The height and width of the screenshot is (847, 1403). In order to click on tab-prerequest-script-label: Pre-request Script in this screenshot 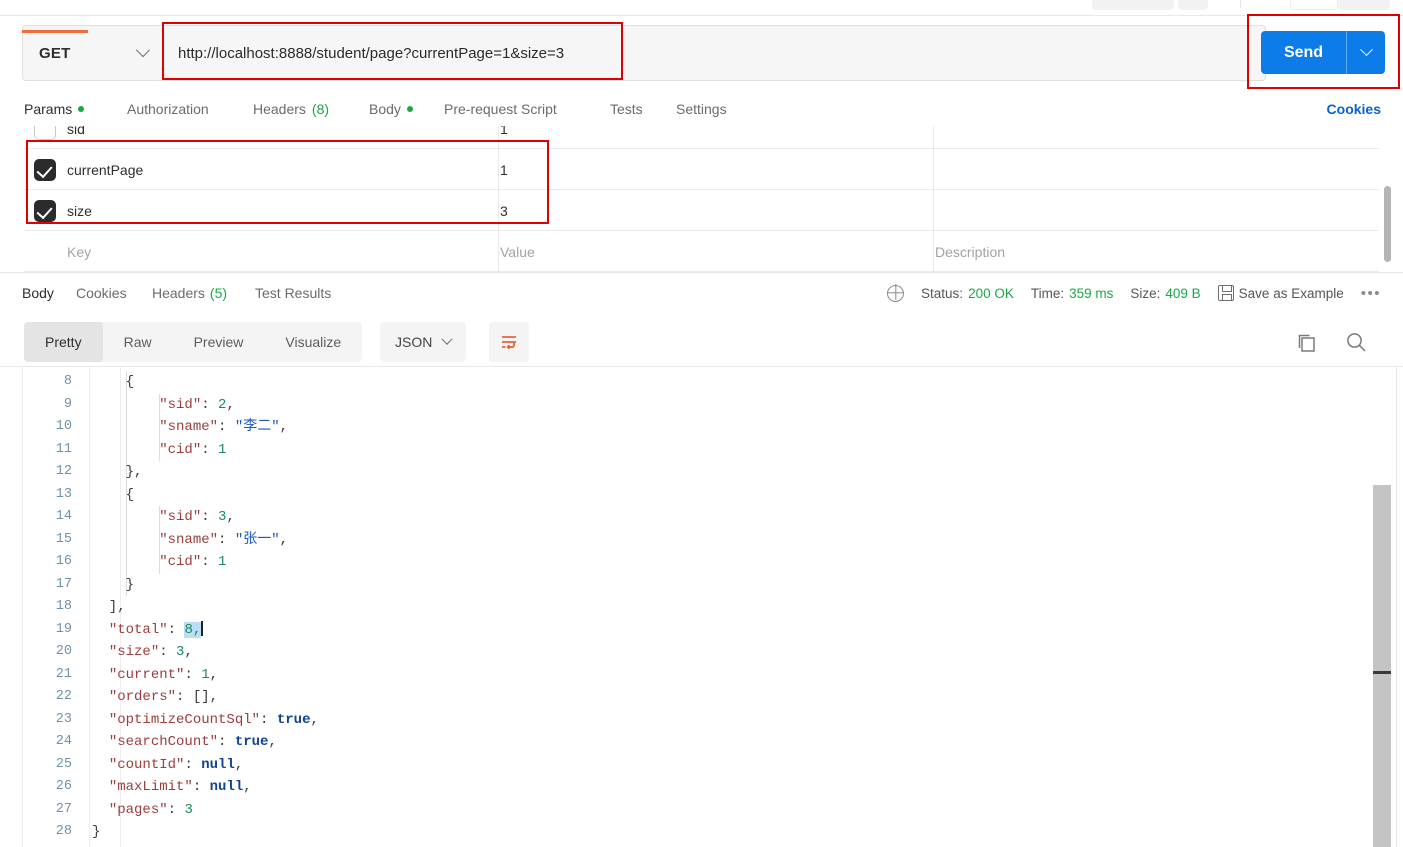, I will do `click(500, 109)`.